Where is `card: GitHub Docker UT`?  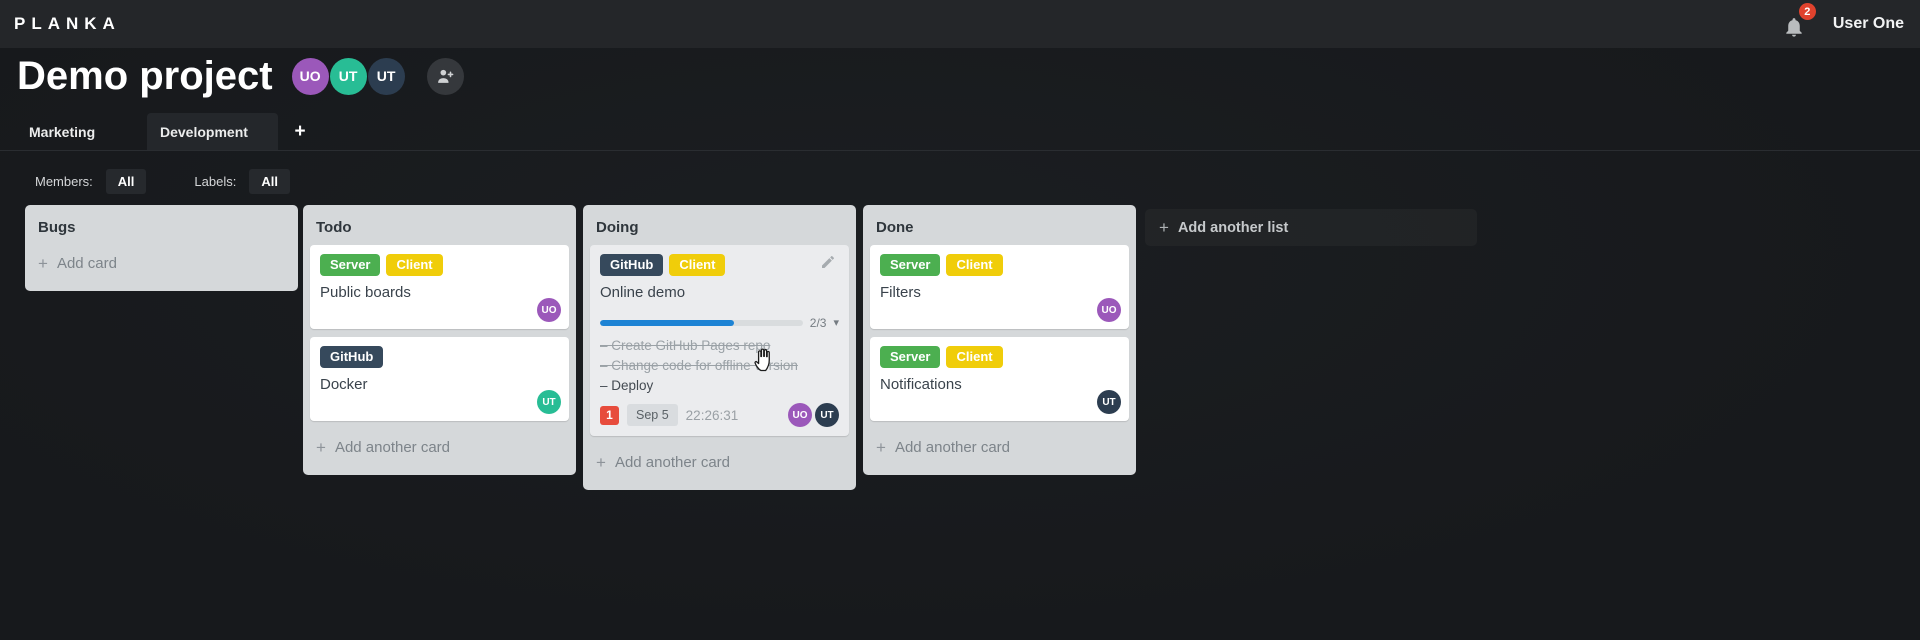
card: GitHub Docker UT is located at coordinates (439, 379).